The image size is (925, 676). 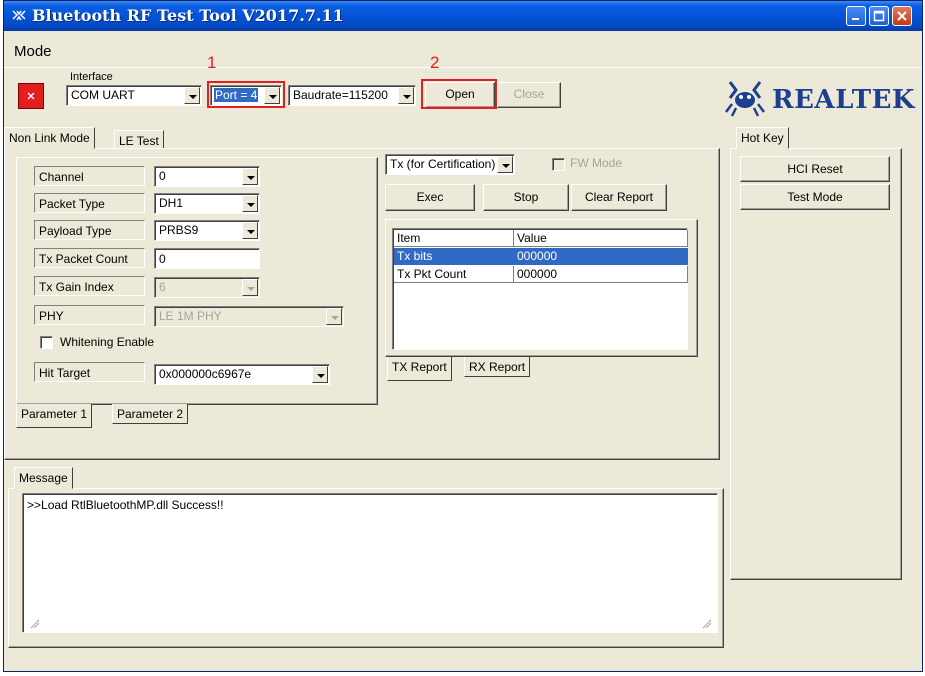 What do you see at coordinates (844, 100) in the screenshot?
I see `logo-text: REALTEK` at bounding box center [844, 100].